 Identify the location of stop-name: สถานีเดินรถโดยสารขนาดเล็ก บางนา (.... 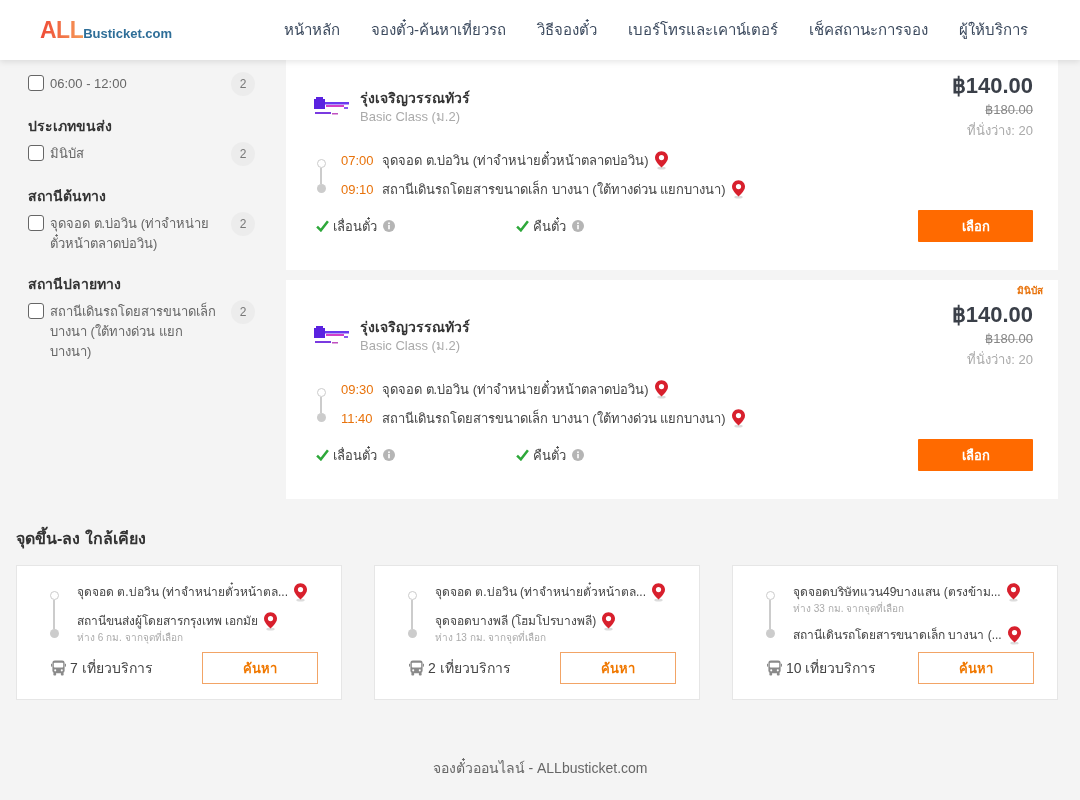
(897, 635).